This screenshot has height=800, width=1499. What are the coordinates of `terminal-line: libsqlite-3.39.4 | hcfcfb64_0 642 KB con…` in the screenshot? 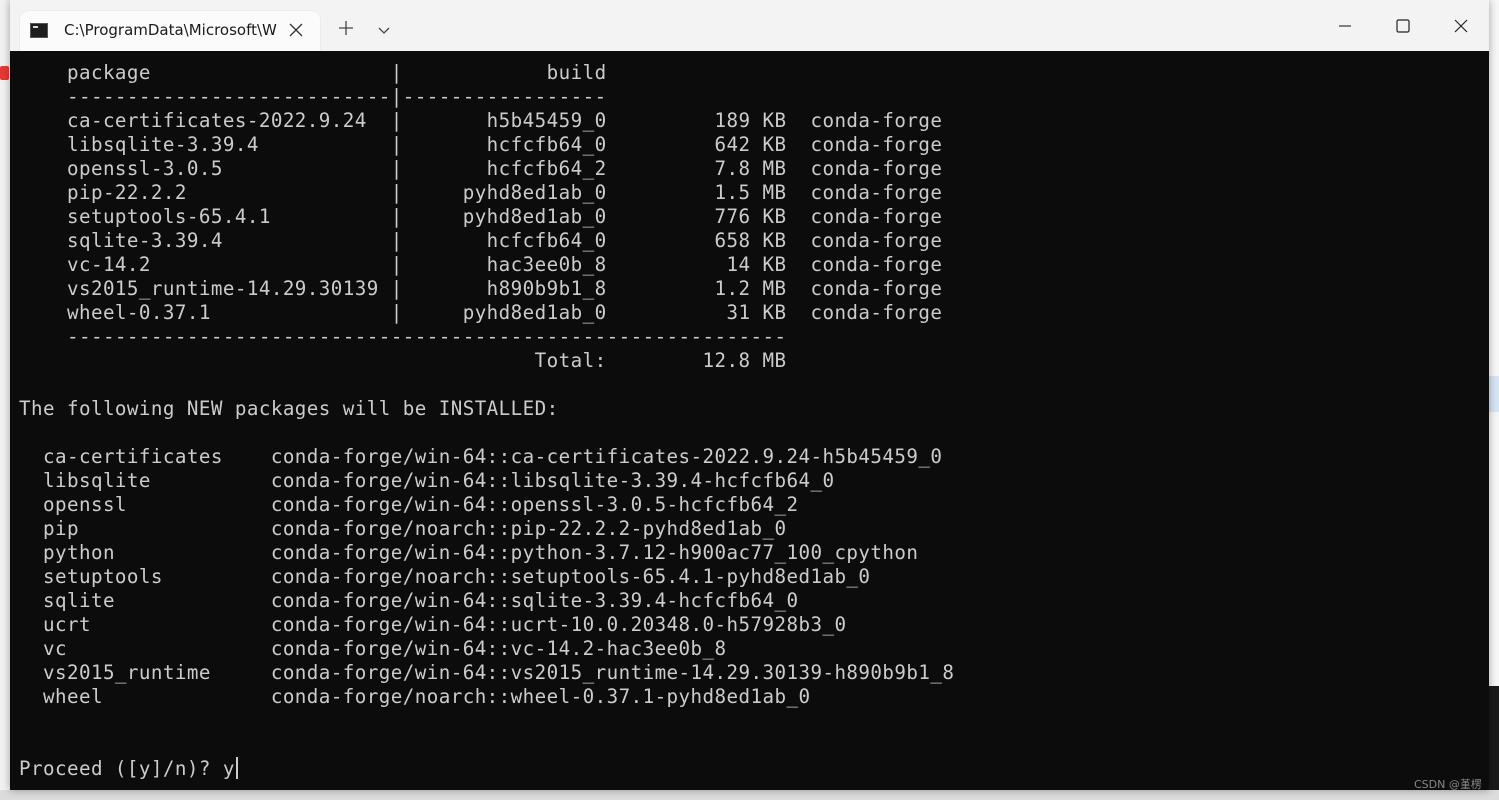 It's located at (481, 144).